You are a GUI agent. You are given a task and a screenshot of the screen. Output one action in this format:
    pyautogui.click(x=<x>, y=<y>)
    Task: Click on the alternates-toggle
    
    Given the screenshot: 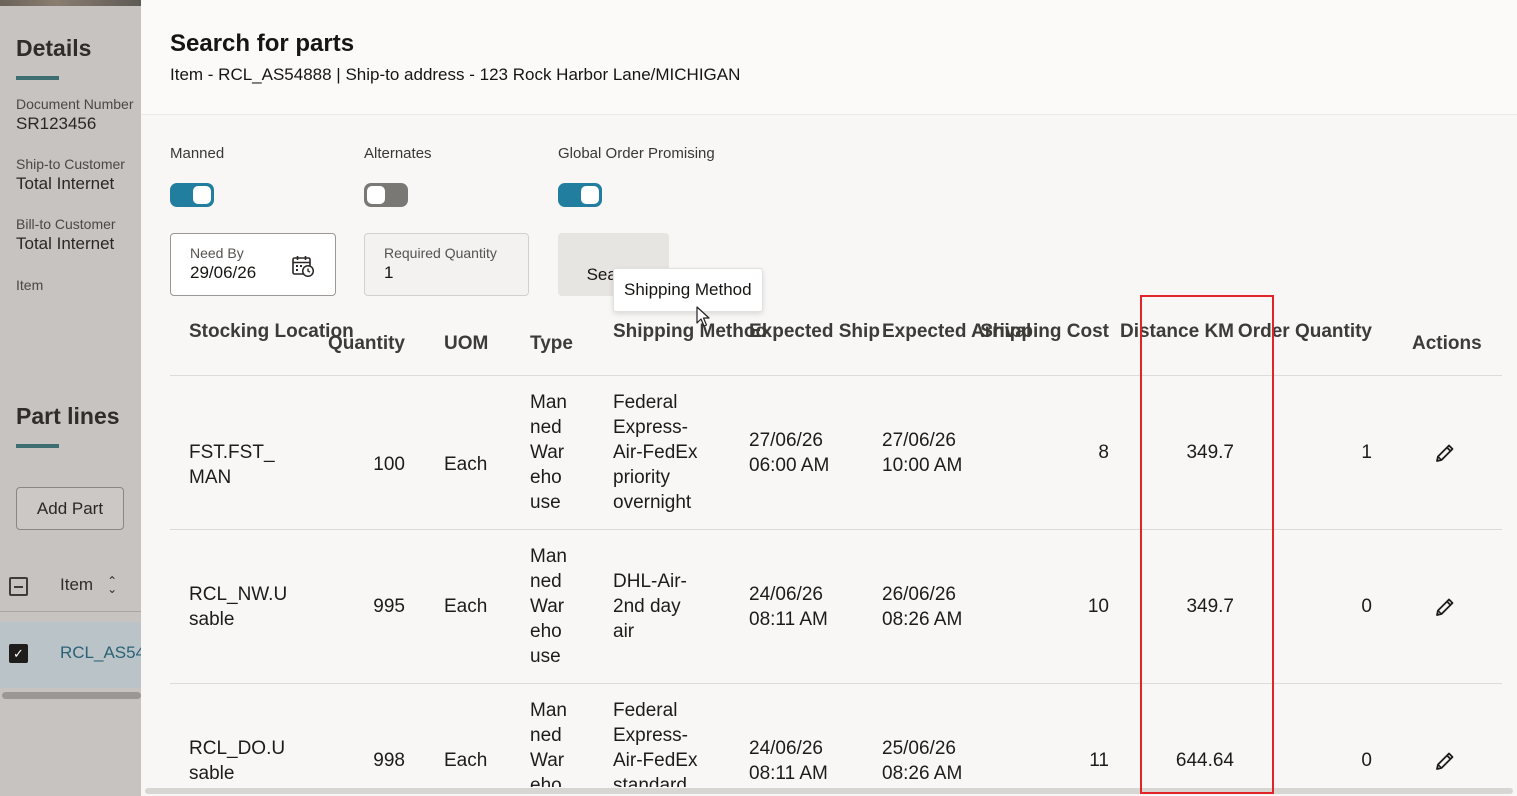 What is the action you would take?
    pyautogui.click(x=386, y=195)
    